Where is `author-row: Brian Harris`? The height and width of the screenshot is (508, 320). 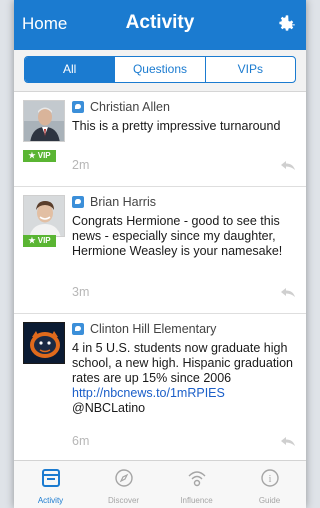 author-row: Brian Harris is located at coordinates (114, 202).